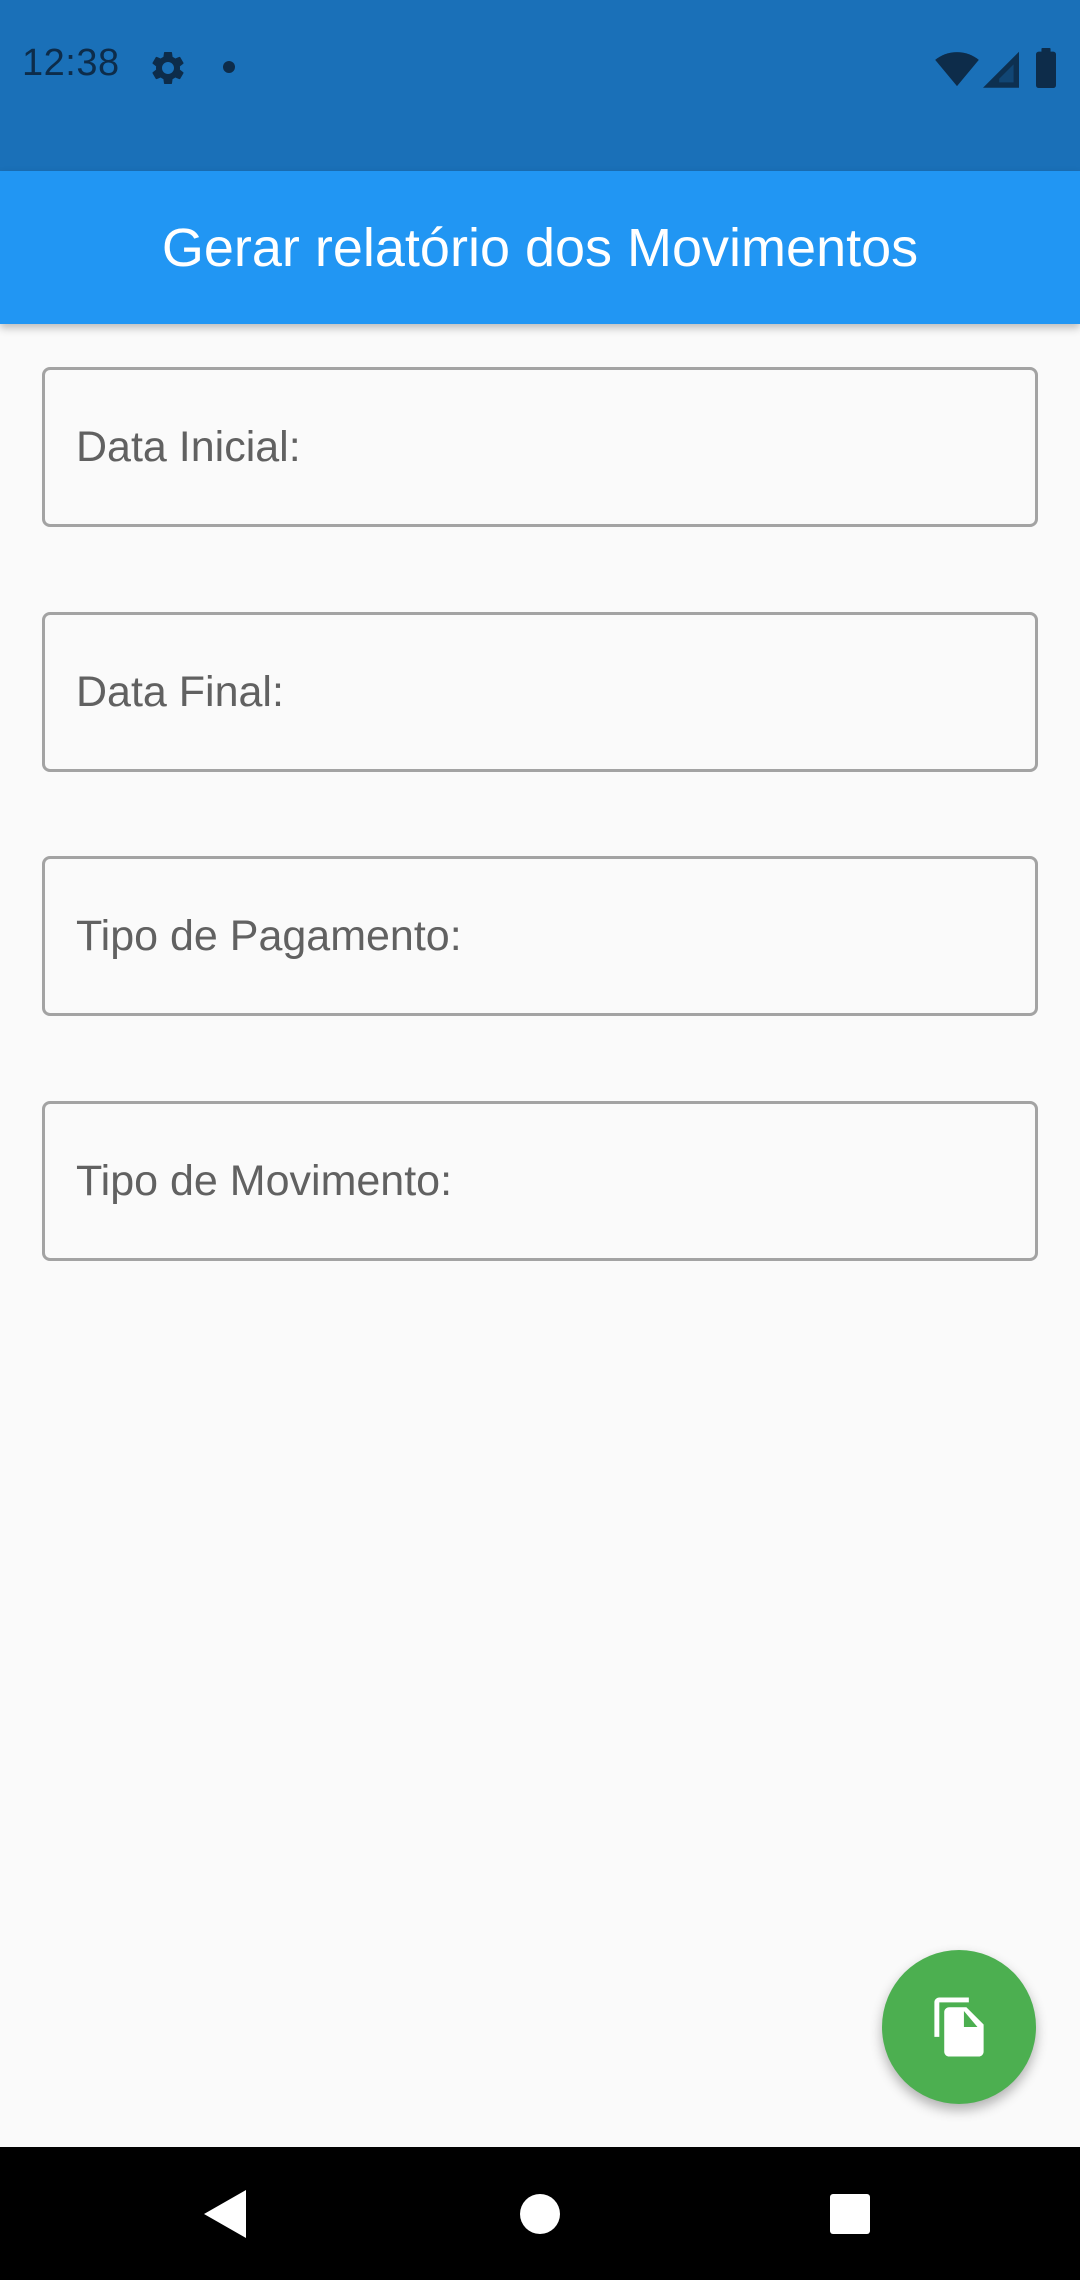 The image size is (1080, 2280). I want to click on notification-dot-icon, so click(229, 67).